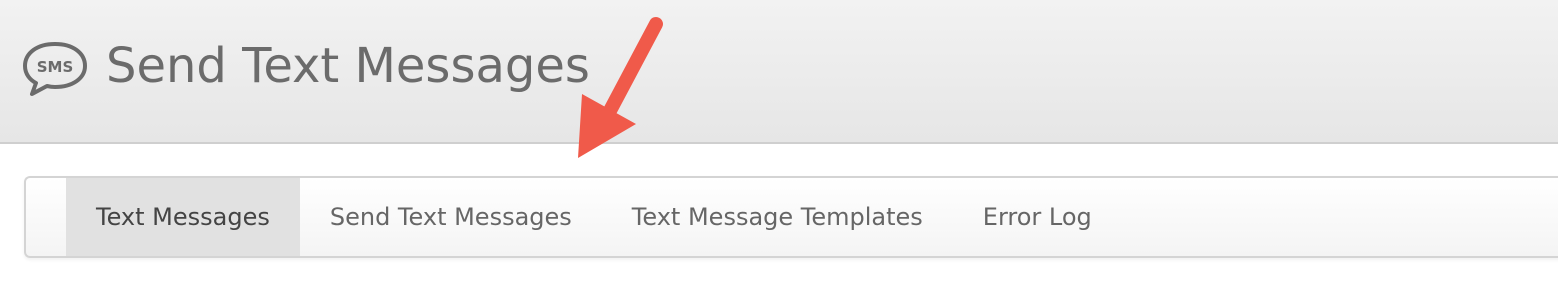 This screenshot has width=1558, height=292. Describe the element at coordinates (777, 217) in the screenshot. I see `tab-text-message-templates: Text Message Templates` at that location.